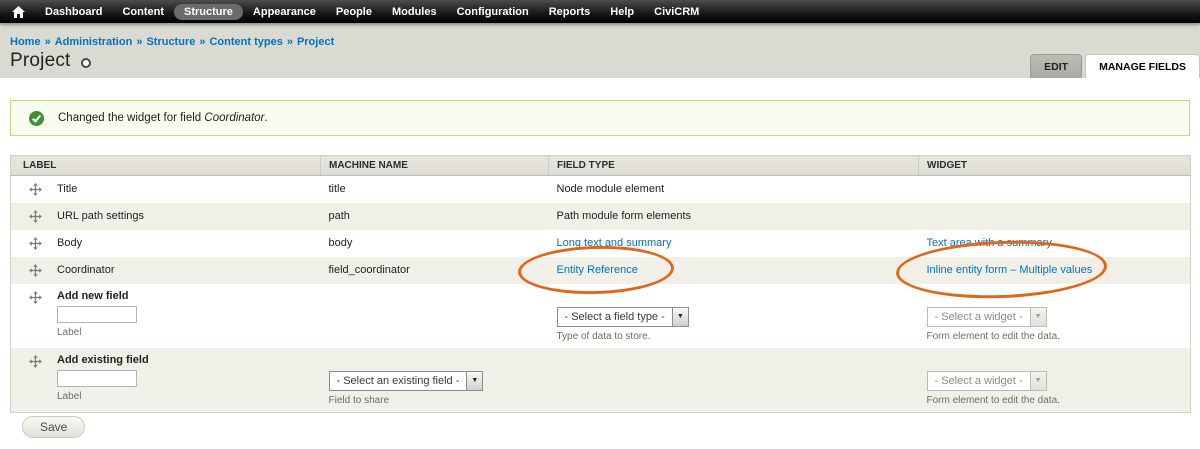 This screenshot has height=449, width=1200. What do you see at coordinates (676, 12) in the screenshot?
I see `toolbar-item-civicrm: CiviCRM` at bounding box center [676, 12].